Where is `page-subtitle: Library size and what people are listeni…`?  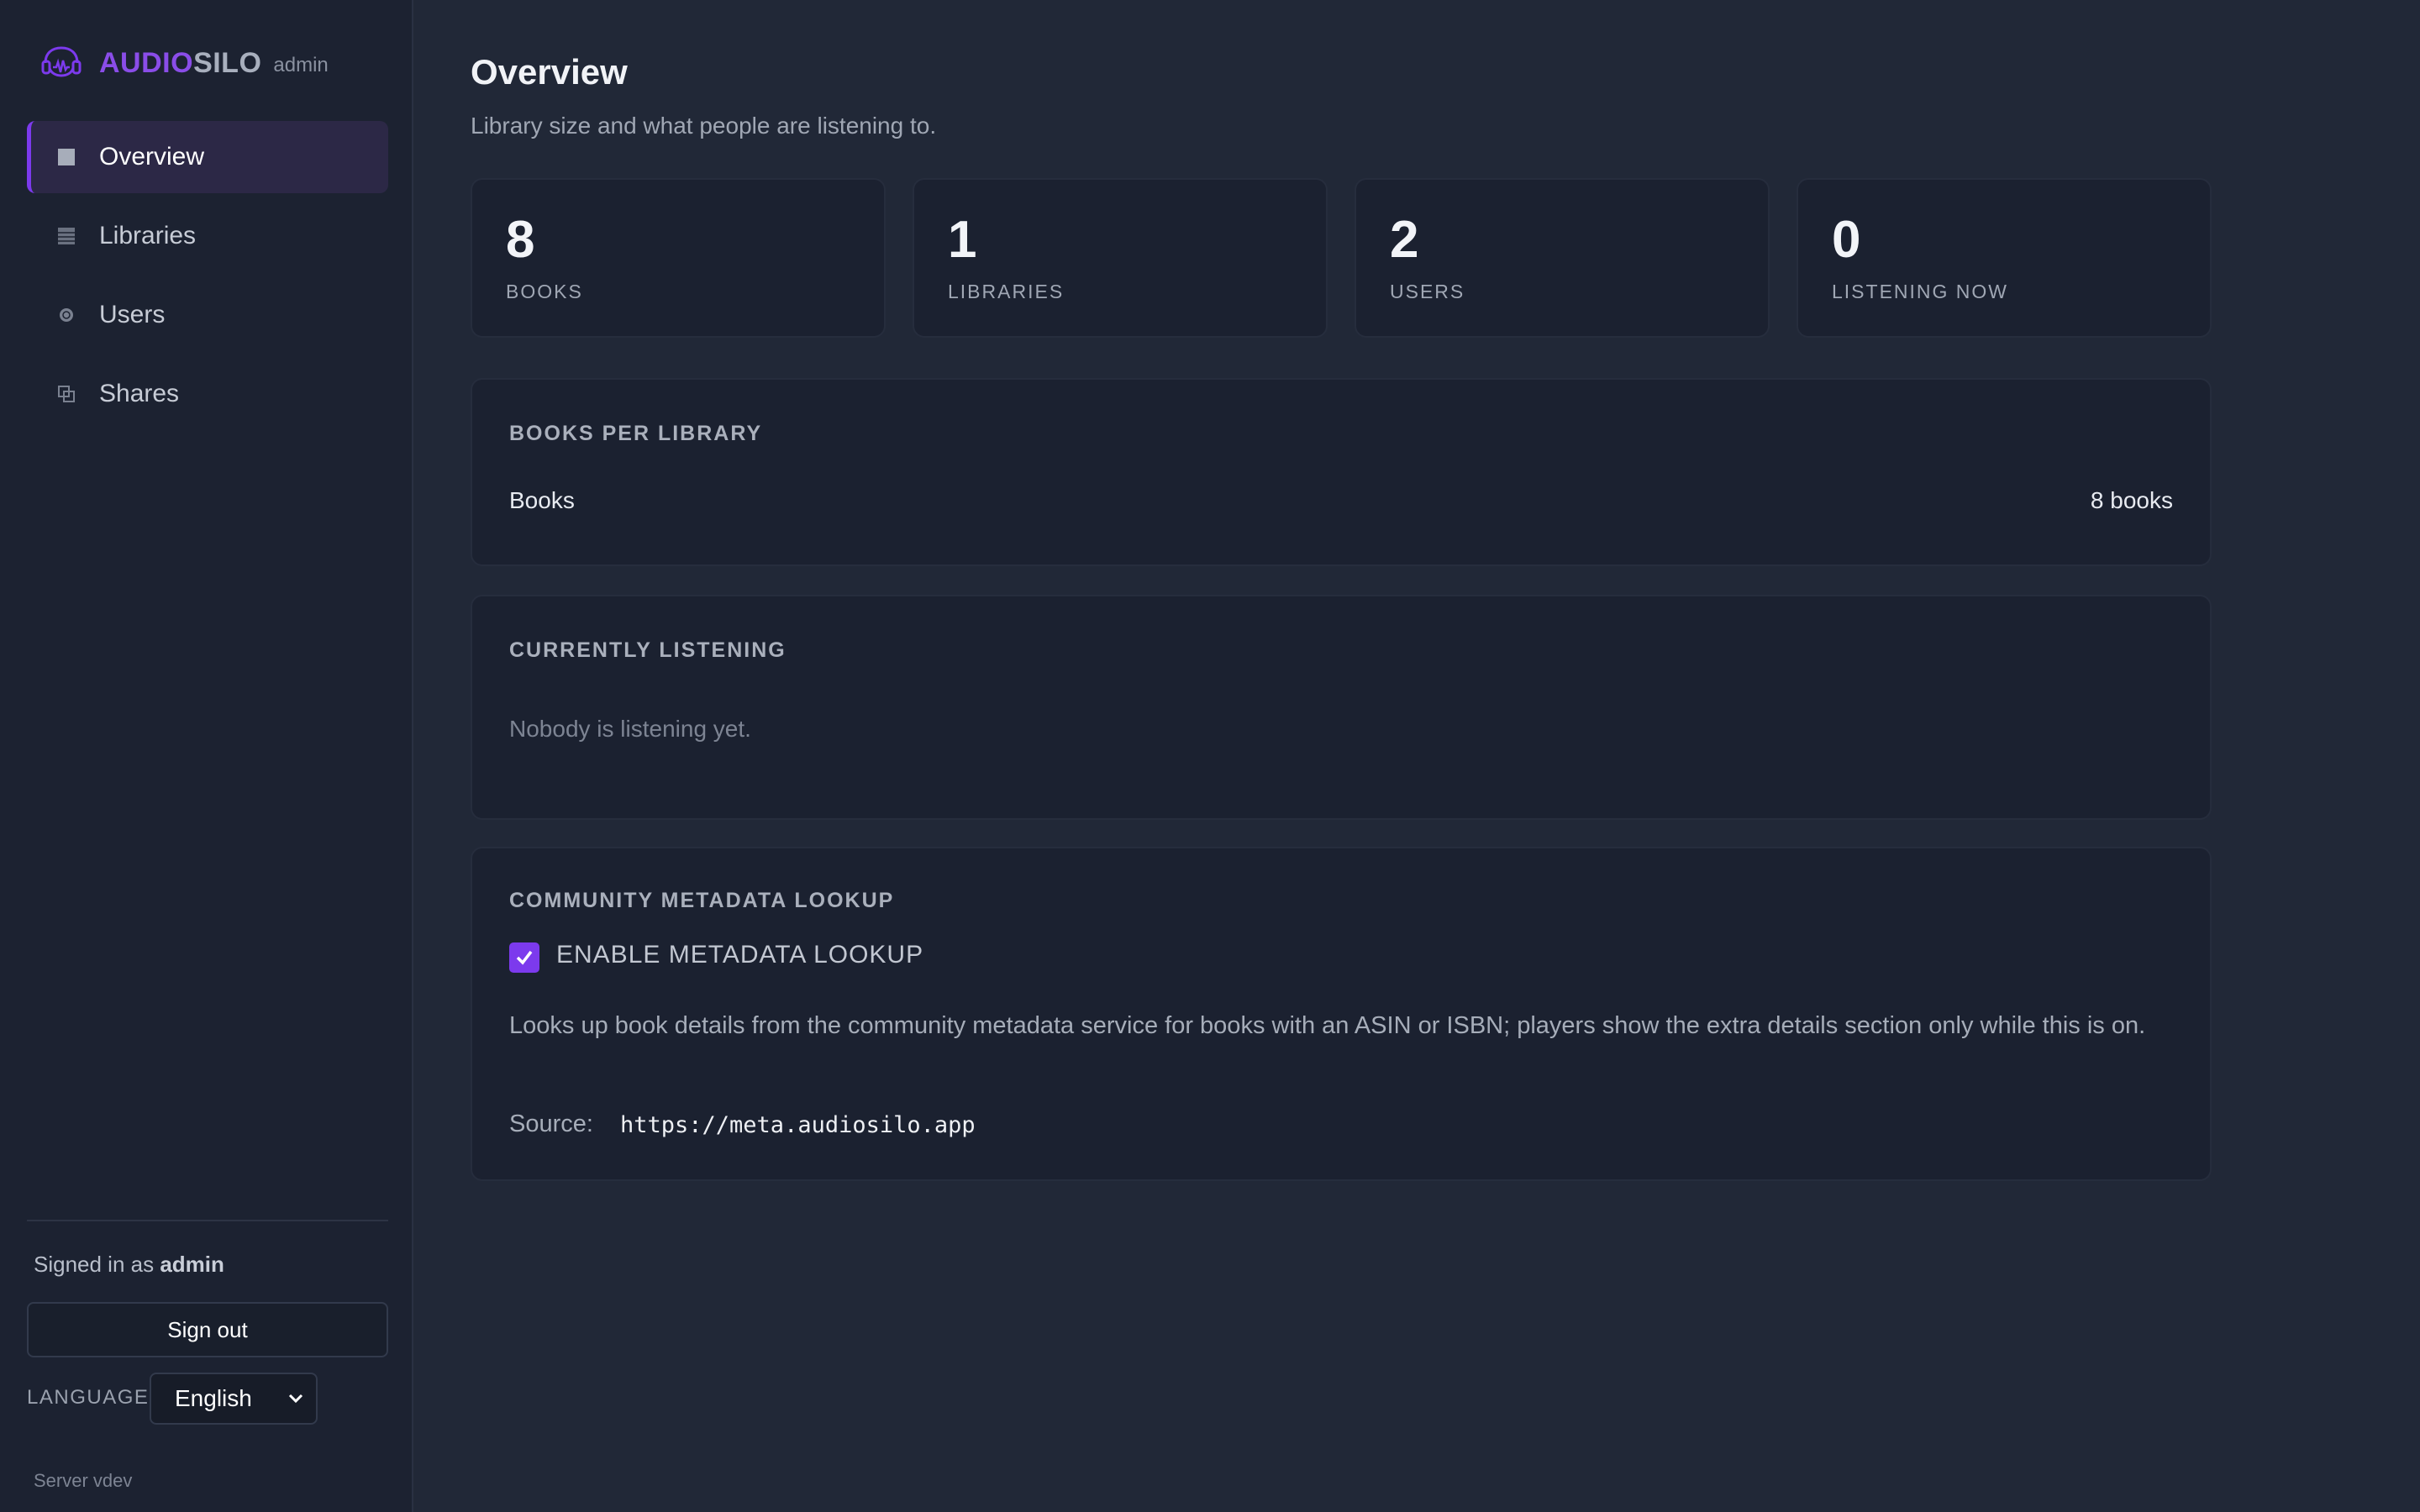
page-subtitle: Library size and what people are listeni… is located at coordinates (704, 126).